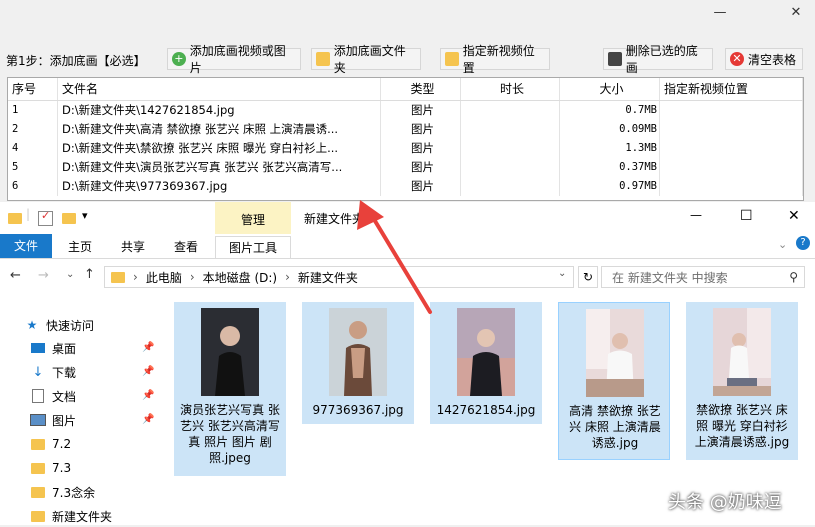  What do you see at coordinates (405, 110) in the screenshot?
I see `table-row: 1 D:\新建文件夹\1427621854.jpg 图片 0.7MB` at bounding box center [405, 110].